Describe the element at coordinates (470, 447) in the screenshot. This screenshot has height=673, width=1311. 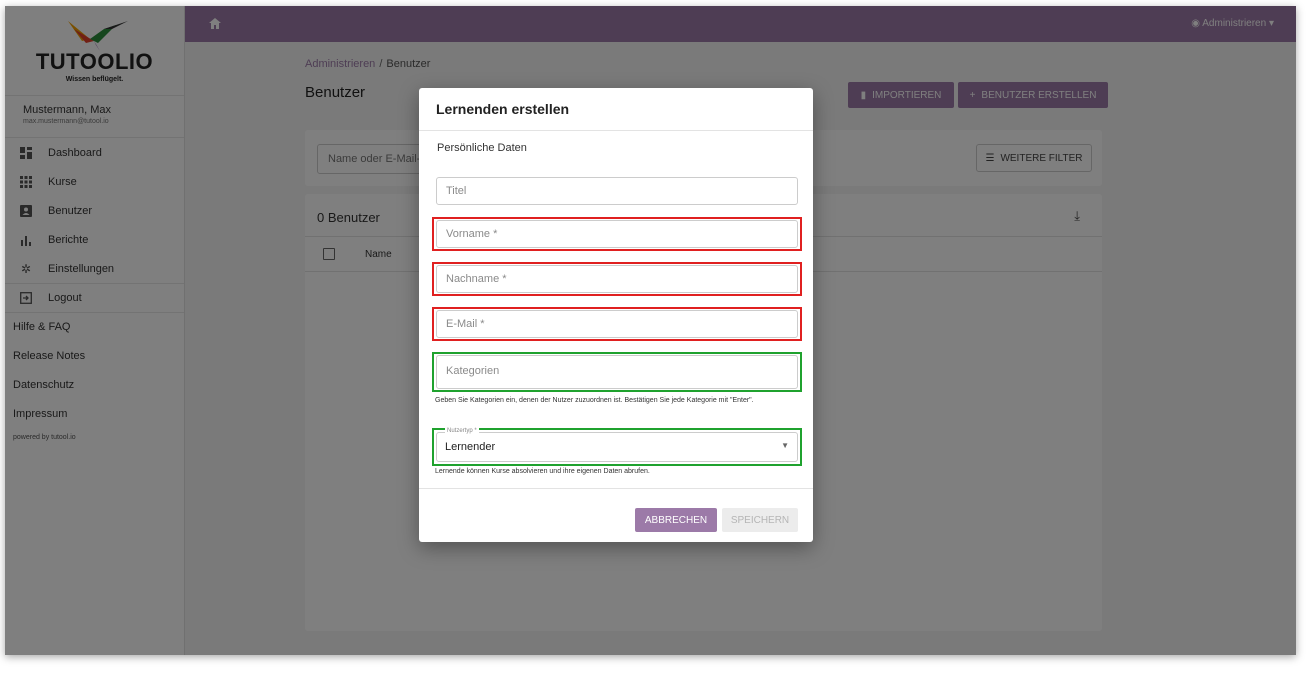
I see `usertype-value: Lernender` at that location.